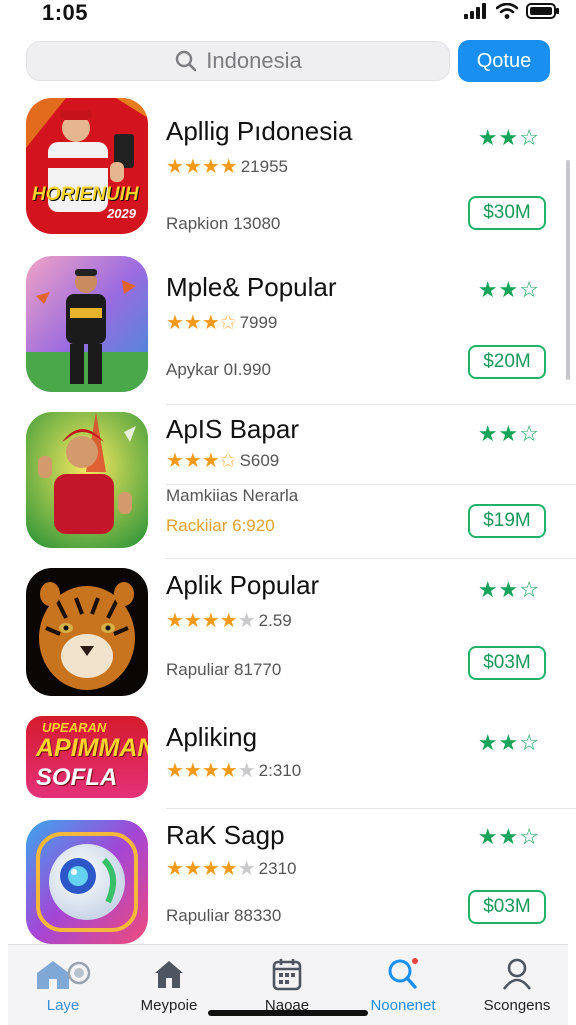 This screenshot has width=576, height=1025. What do you see at coordinates (542, 11) in the screenshot?
I see `battery-icon` at bounding box center [542, 11].